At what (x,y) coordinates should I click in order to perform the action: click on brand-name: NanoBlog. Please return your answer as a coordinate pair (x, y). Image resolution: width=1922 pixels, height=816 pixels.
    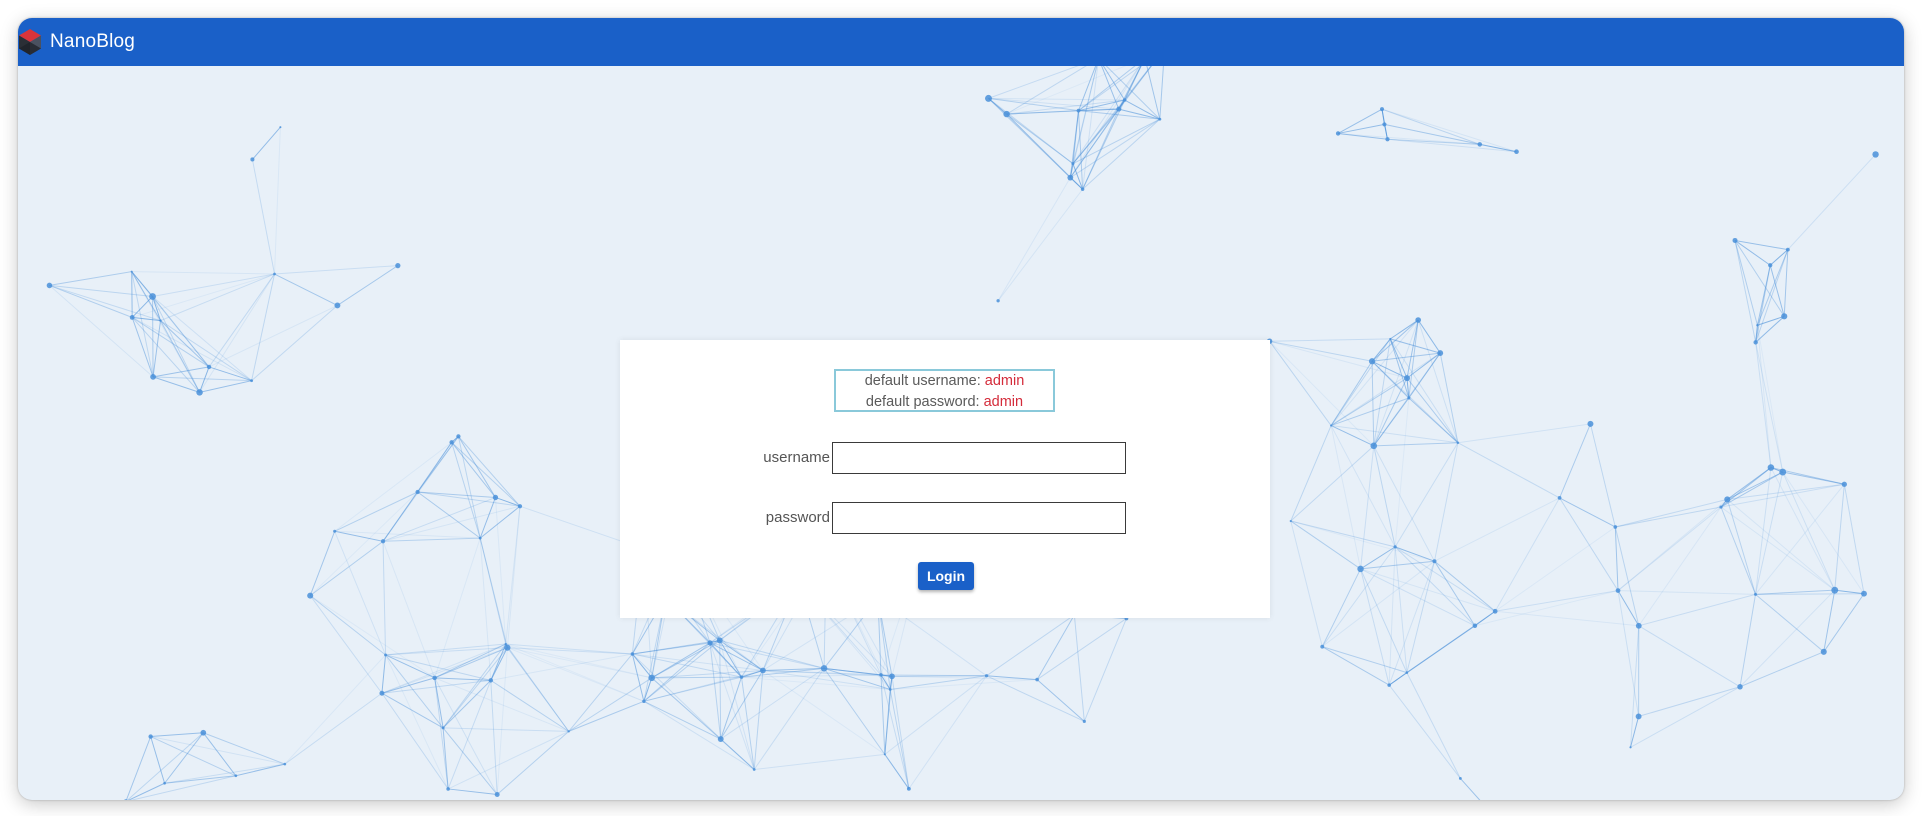
    Looking at the image, I should click on (92, 42).